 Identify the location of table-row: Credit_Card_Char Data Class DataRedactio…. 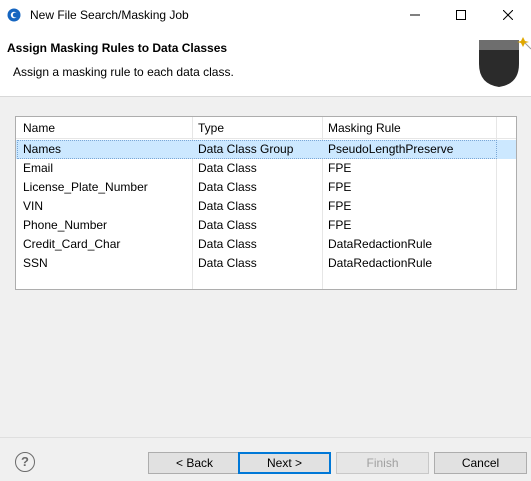
(266, 244).